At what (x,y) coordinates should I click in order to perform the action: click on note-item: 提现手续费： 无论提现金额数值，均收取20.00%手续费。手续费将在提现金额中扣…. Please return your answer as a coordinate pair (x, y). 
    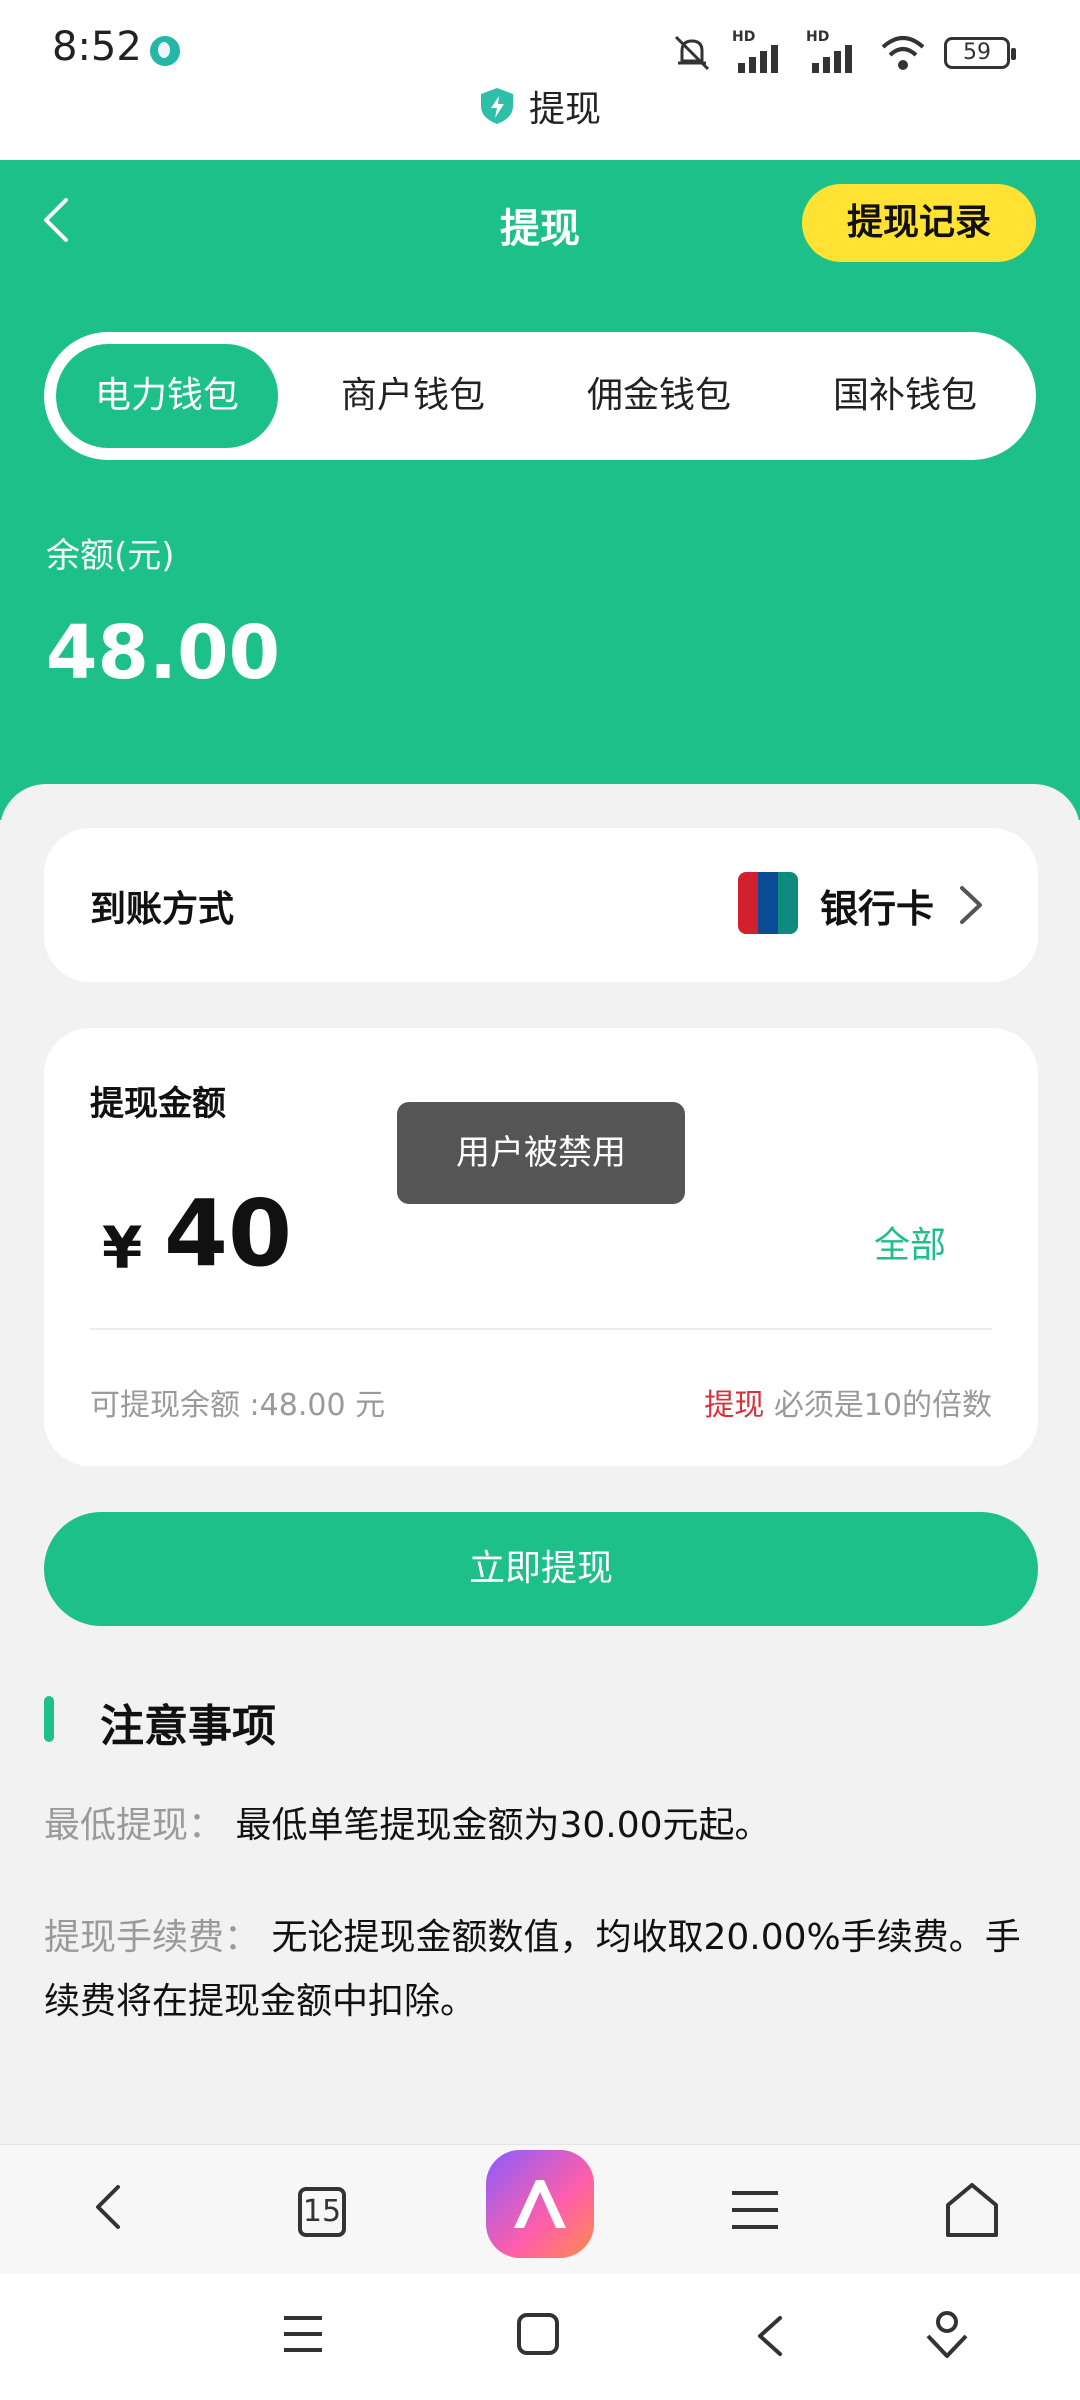
    Looking at the image, I should click on (544, 1970).